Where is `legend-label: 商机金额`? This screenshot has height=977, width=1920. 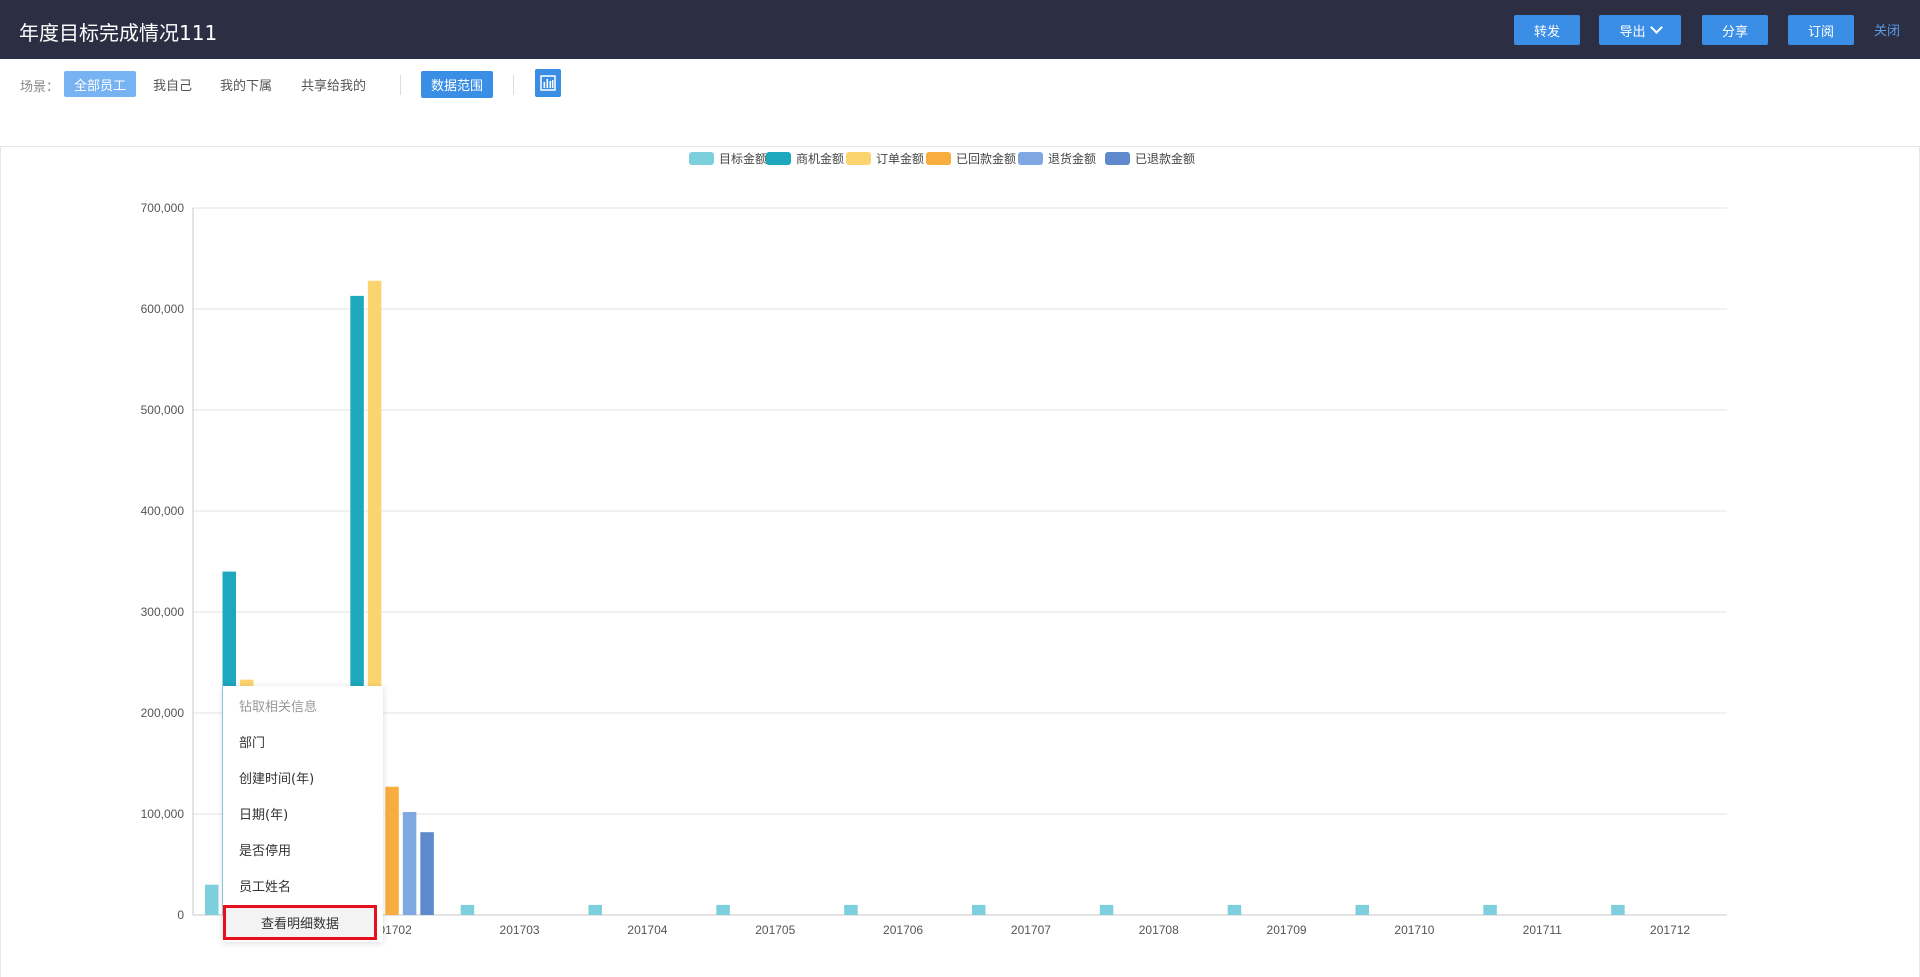
legend-label: 商机金额 is located at coordinates (820, 158).